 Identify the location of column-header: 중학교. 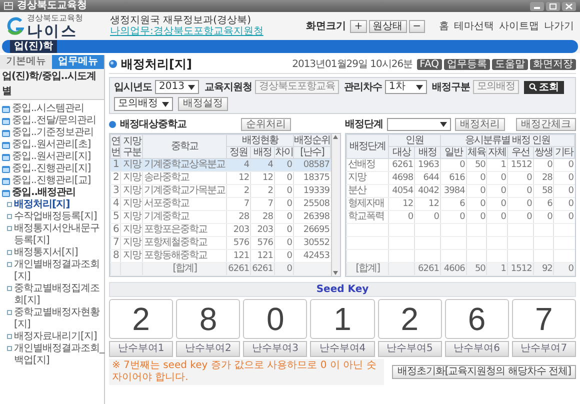
(184, 146).